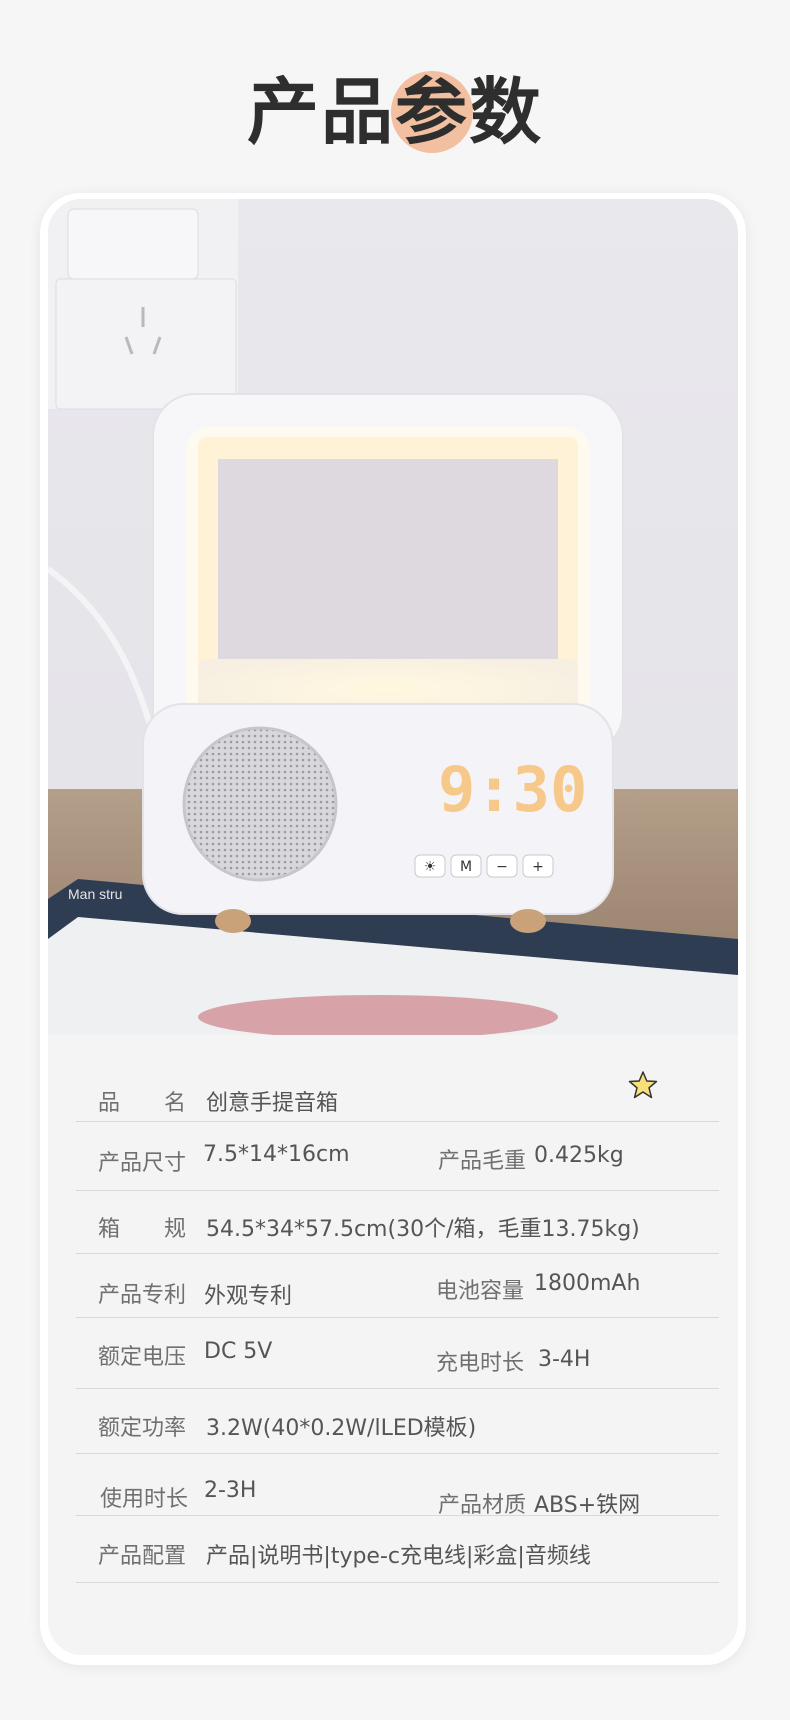 This screenshot has width=790, height=1720. What do you see at coordinates (95, 894) in the screenshot?
I see `book-text: Man stru` at bounding box center [95, 894].